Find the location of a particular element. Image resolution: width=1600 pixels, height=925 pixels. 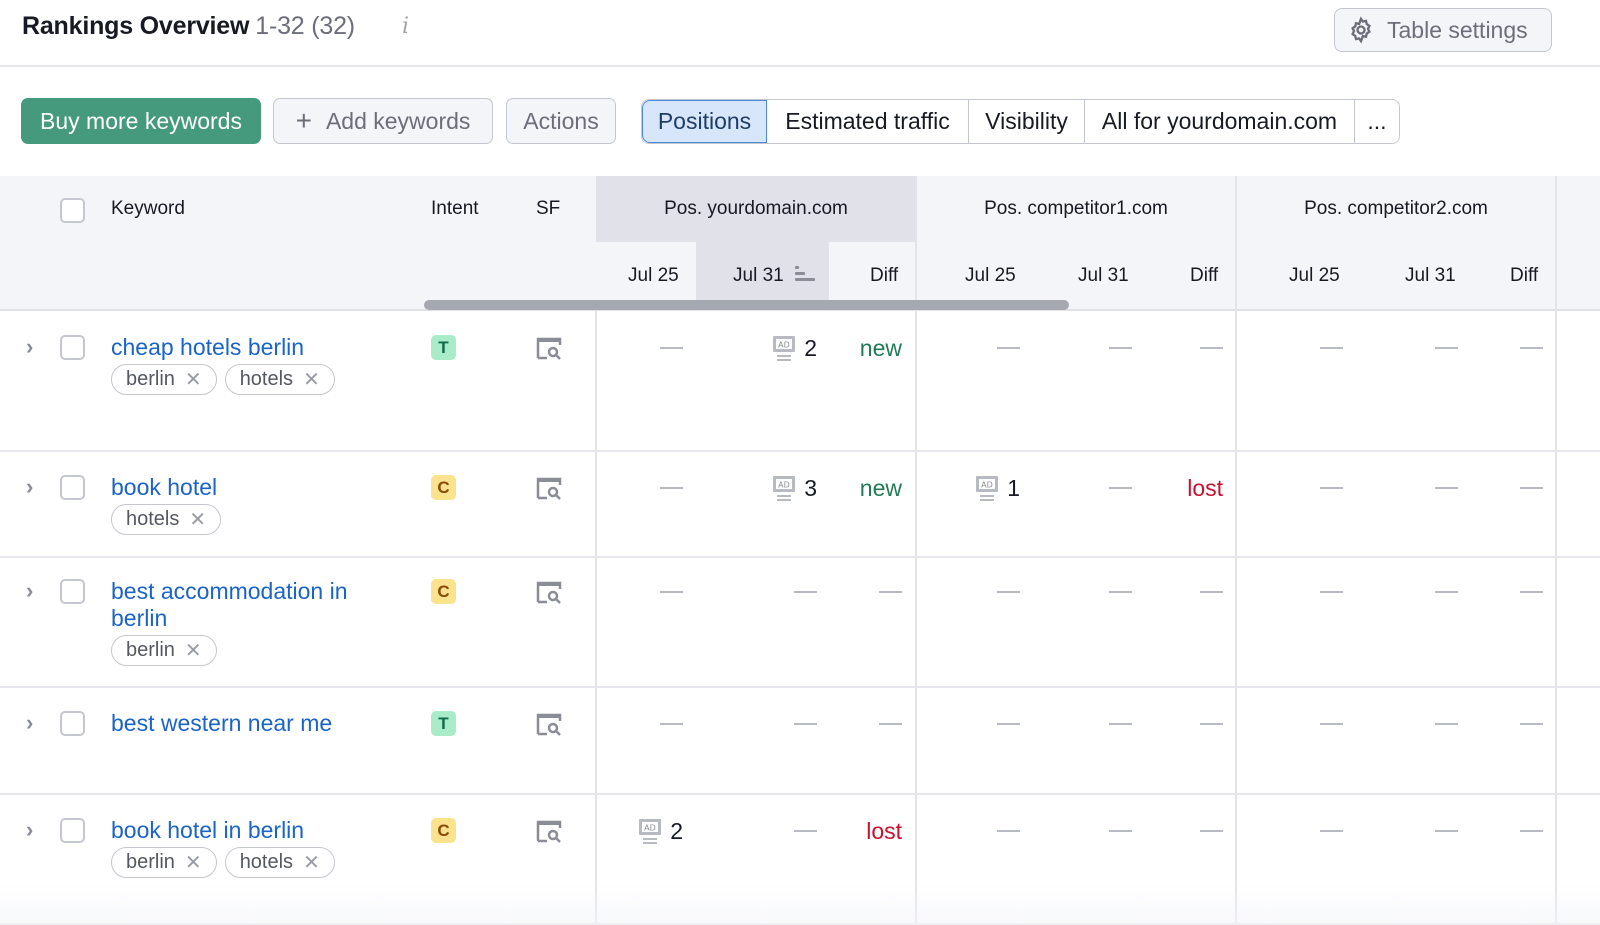

column-sf: SF is located at coordinates (548, 209).